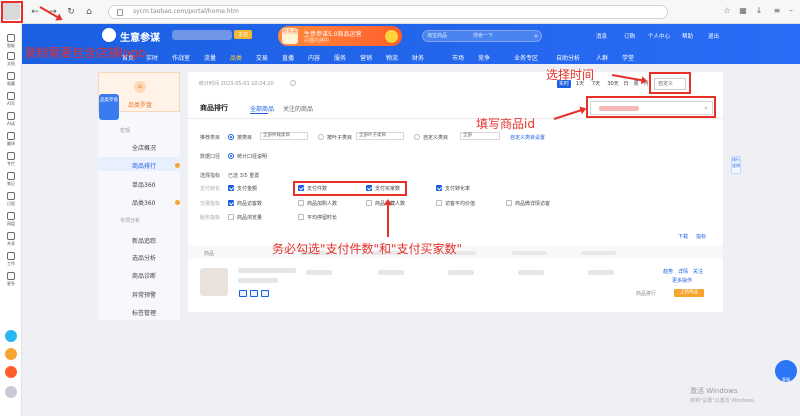  Describe the element at coordinates (626, 84) in the screenshot. I see `range-day: 日` at that location.